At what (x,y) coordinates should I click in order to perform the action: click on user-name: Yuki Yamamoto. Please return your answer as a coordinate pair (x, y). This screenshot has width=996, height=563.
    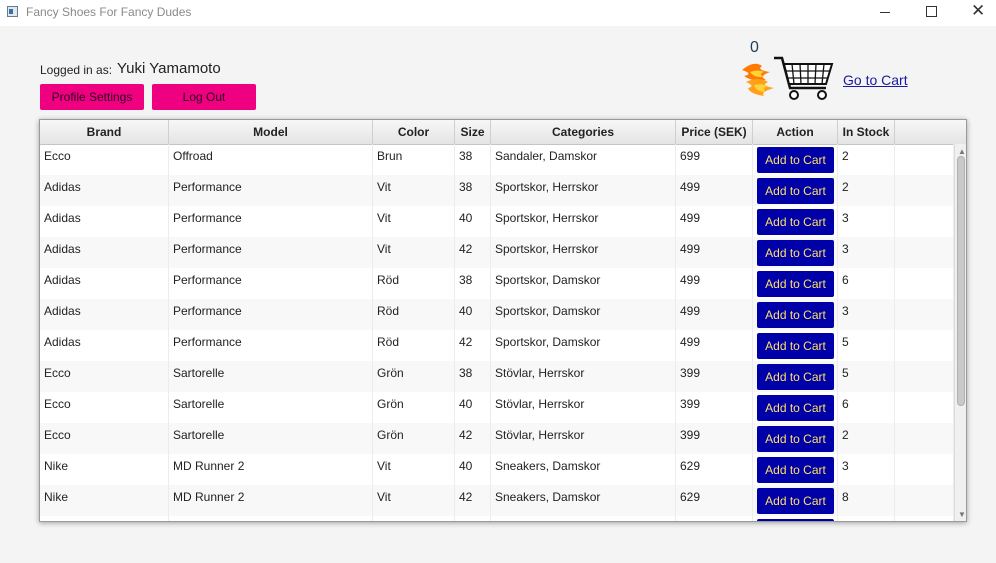
    Looking at the image, I should click on (169, 68).